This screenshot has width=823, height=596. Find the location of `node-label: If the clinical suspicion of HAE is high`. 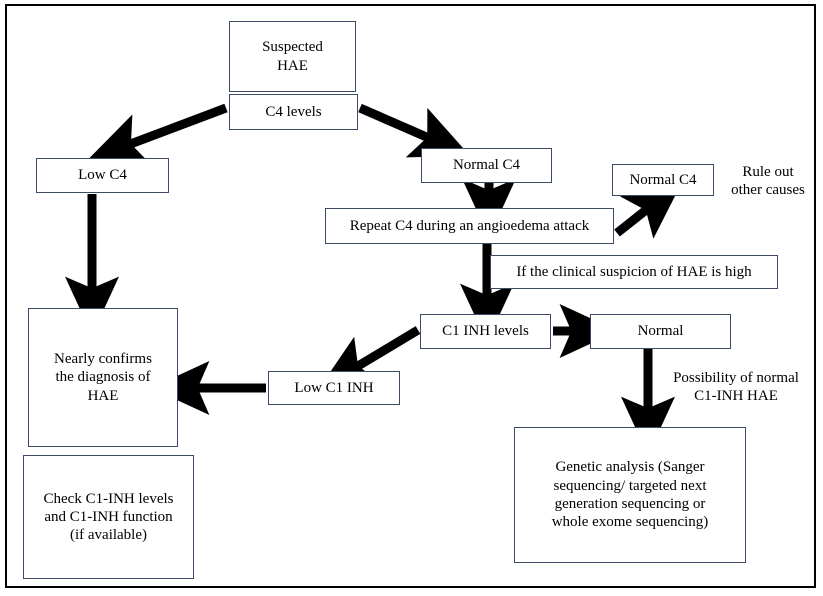

node-label: If the clinical suspicion of HAE is high is located at coordinates (634, 271).